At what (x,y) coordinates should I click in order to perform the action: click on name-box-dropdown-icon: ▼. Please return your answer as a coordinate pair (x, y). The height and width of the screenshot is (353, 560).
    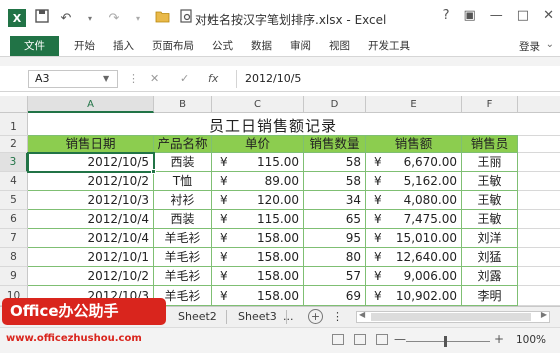
    Looking at the image, I should click on (106, 78).